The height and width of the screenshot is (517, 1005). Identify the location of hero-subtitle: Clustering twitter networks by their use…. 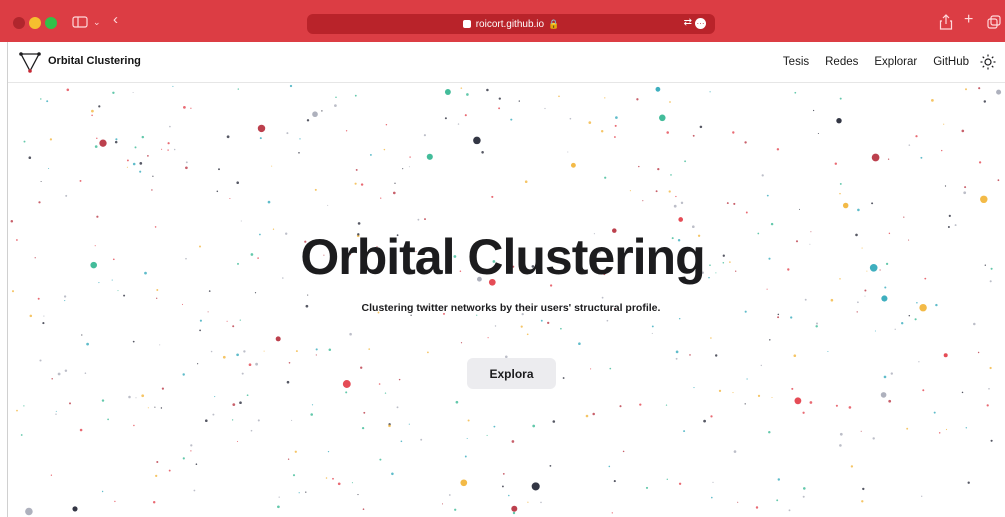
(511, 308).